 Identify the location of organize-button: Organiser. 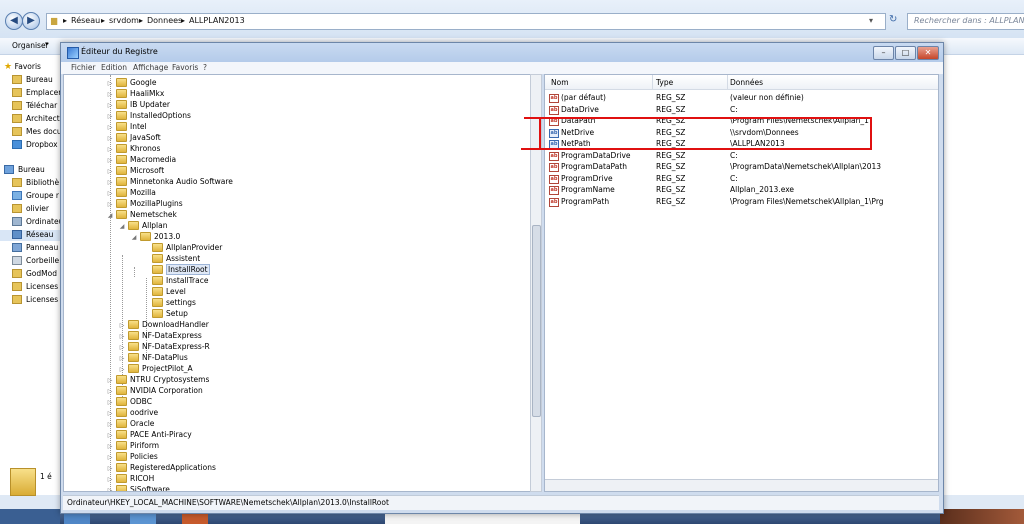
(30, 45).